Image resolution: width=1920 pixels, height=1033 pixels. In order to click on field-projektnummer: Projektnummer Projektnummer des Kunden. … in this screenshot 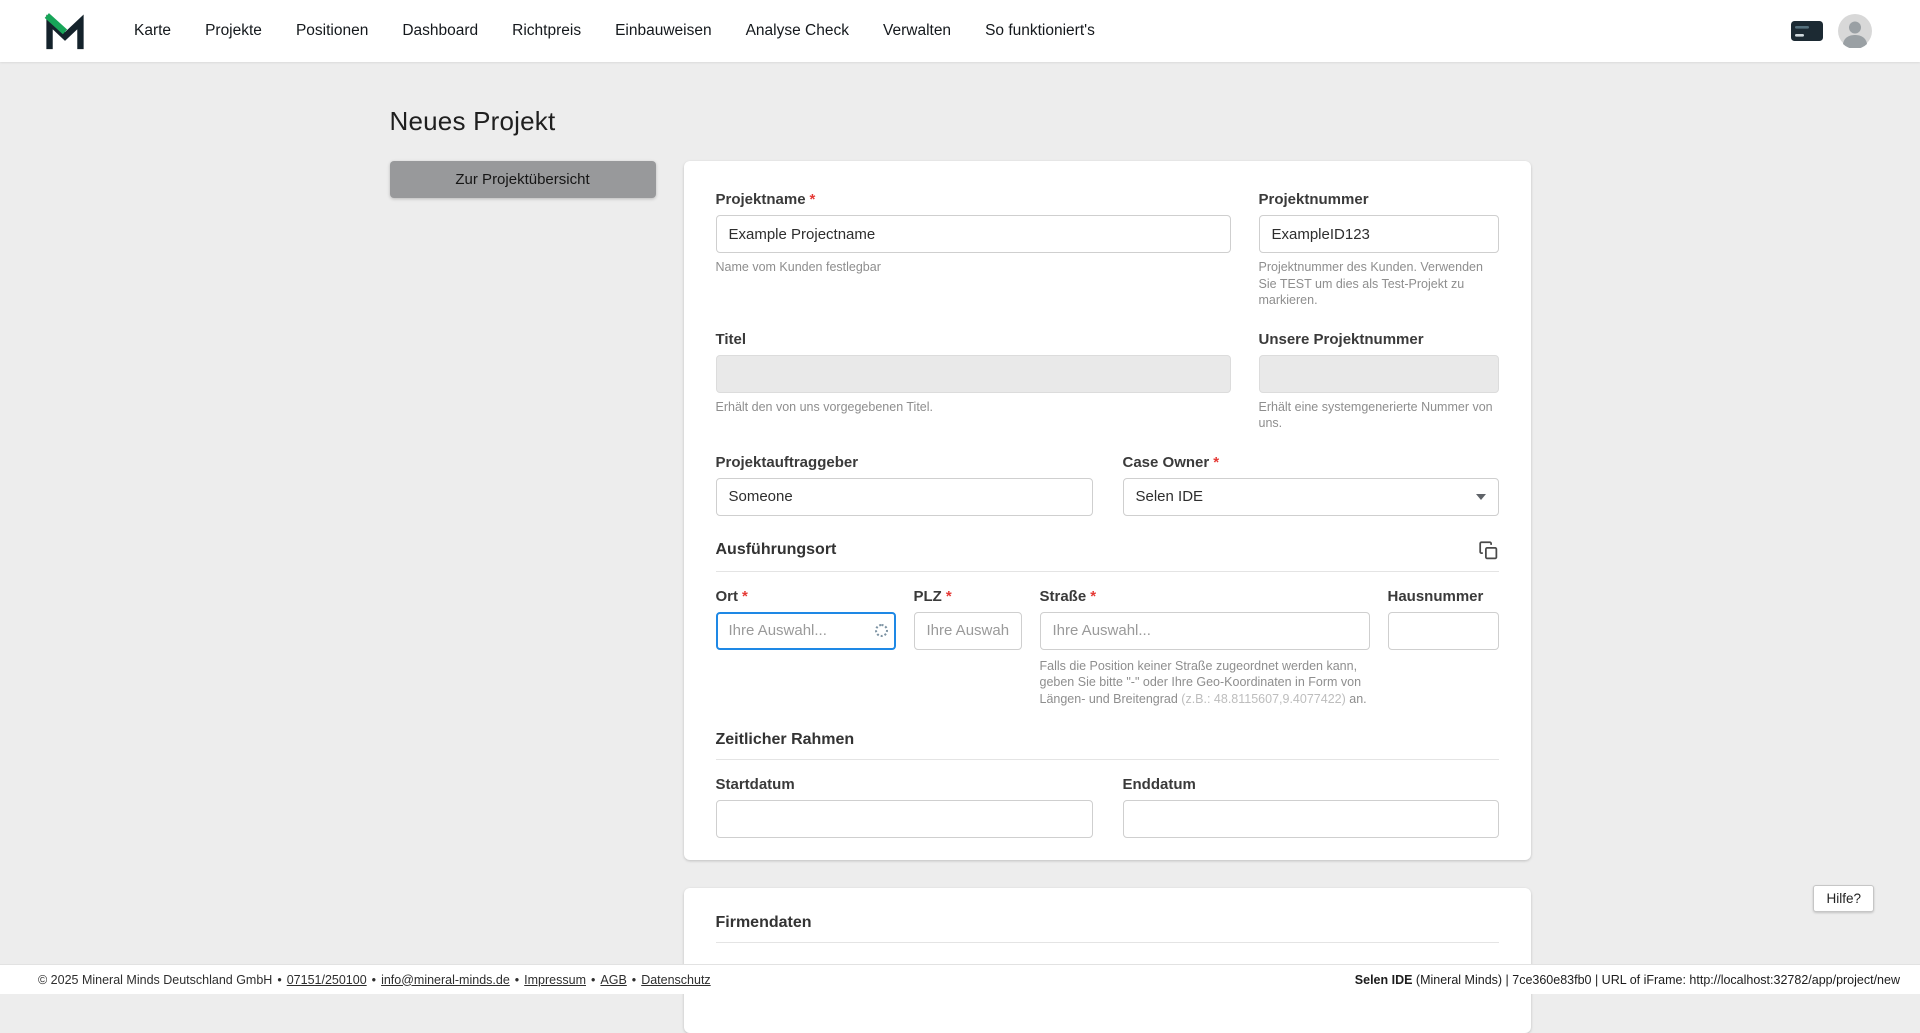, I will do `click(1379, 250)`.